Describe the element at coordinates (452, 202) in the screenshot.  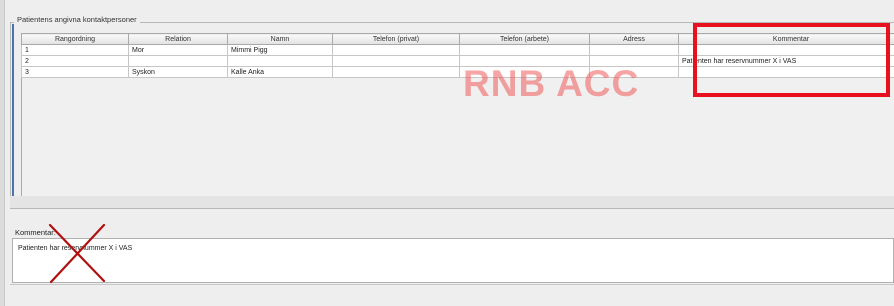
I see `table-bottom-strip` at that location.